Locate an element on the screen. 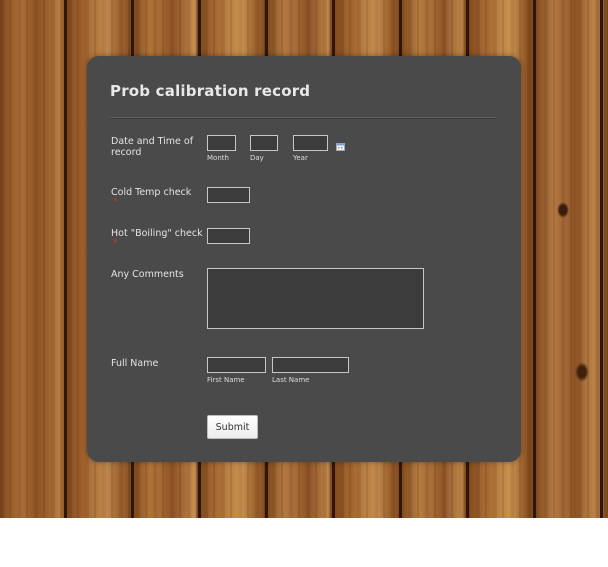 The width and height of the screenshot is (608, 567). comments-textarea is located at coordinates (315, 298).